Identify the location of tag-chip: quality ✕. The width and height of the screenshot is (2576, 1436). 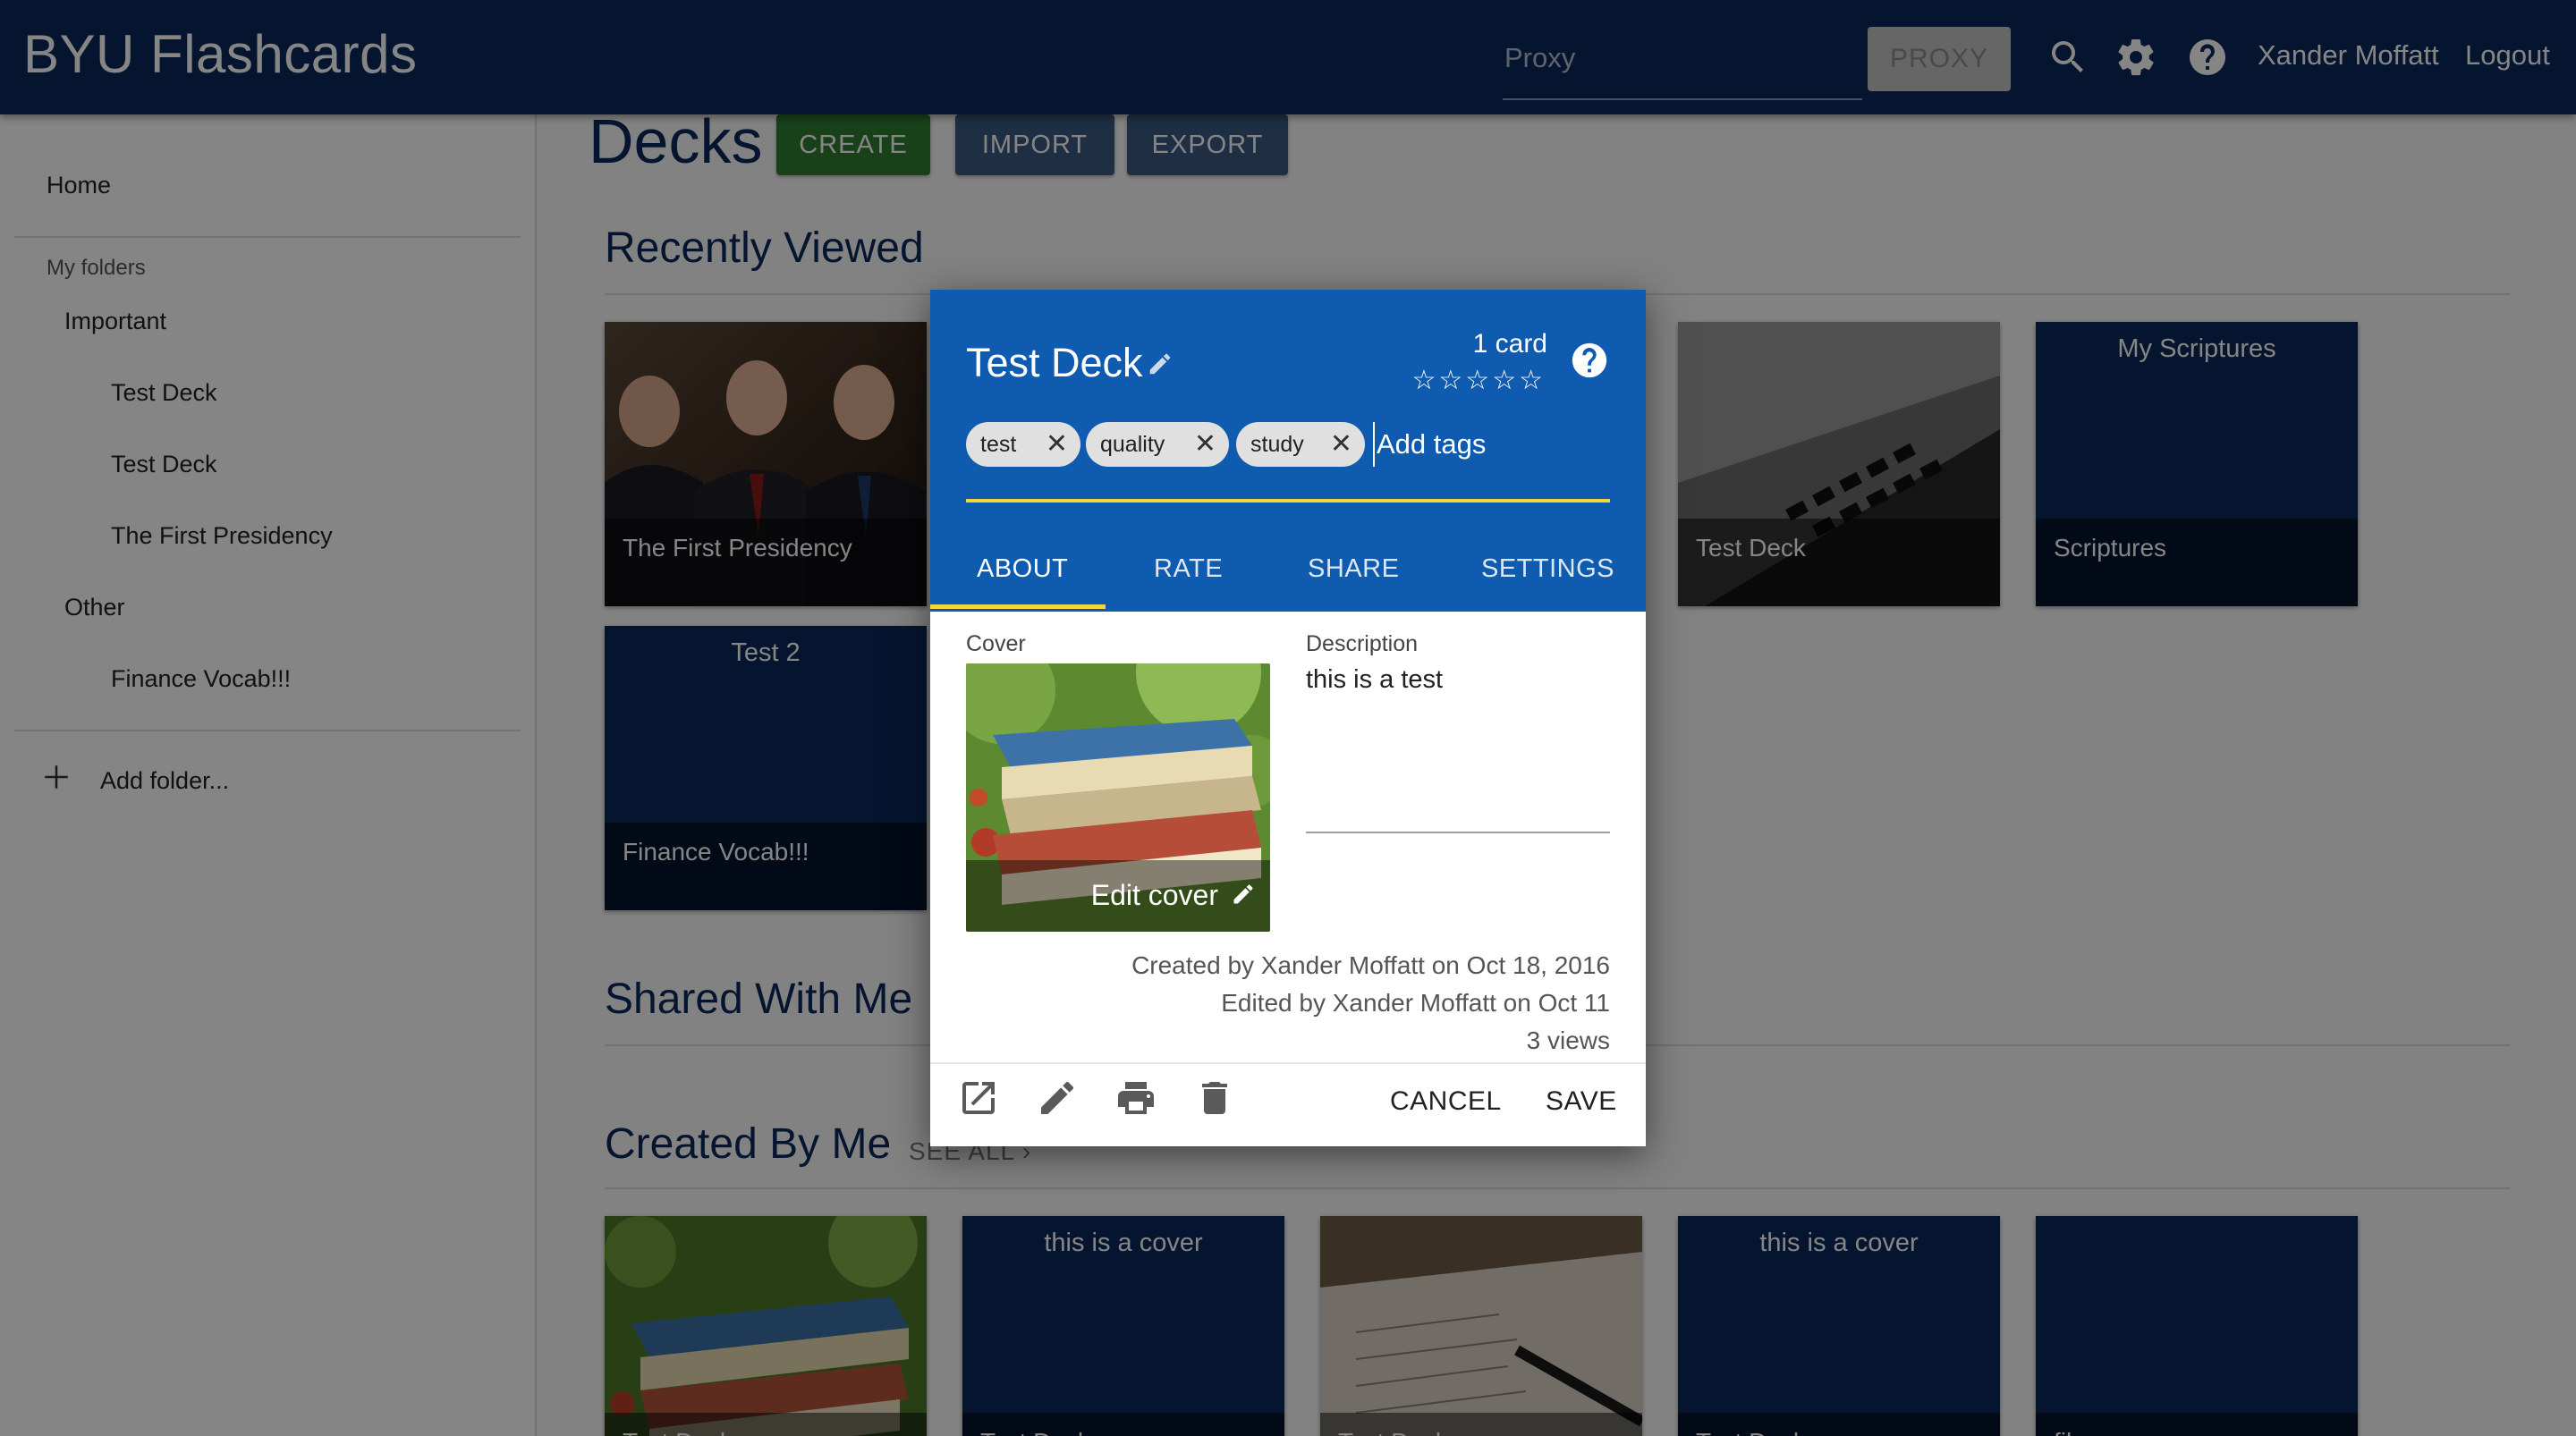
(1157, 444).